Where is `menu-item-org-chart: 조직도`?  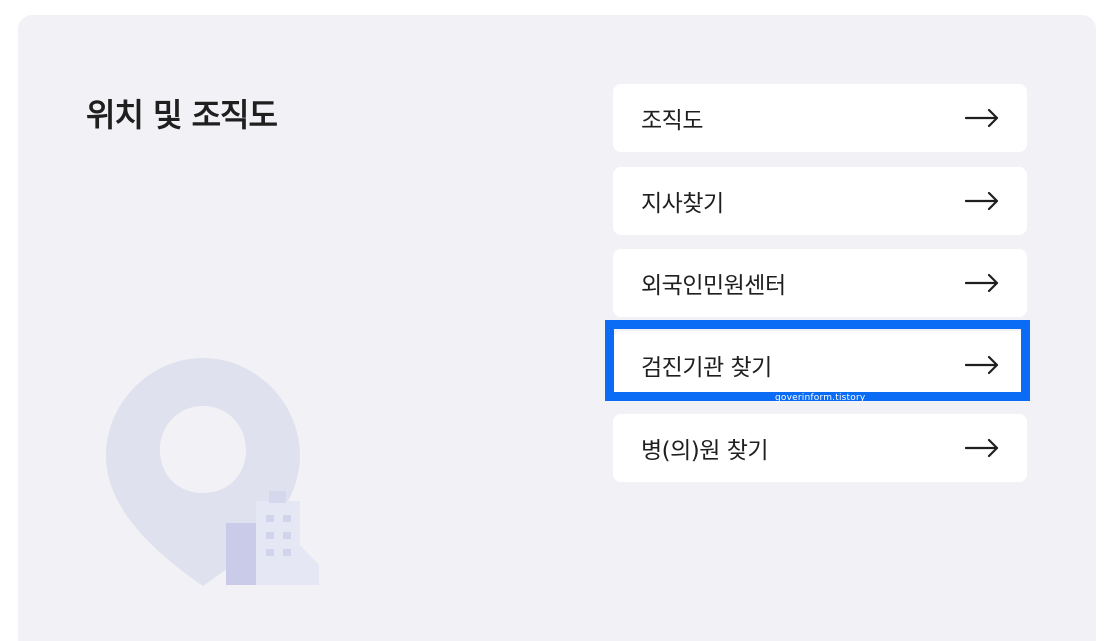
menu-item-org-chart: 조직도 is located at coordinates (820, 118).